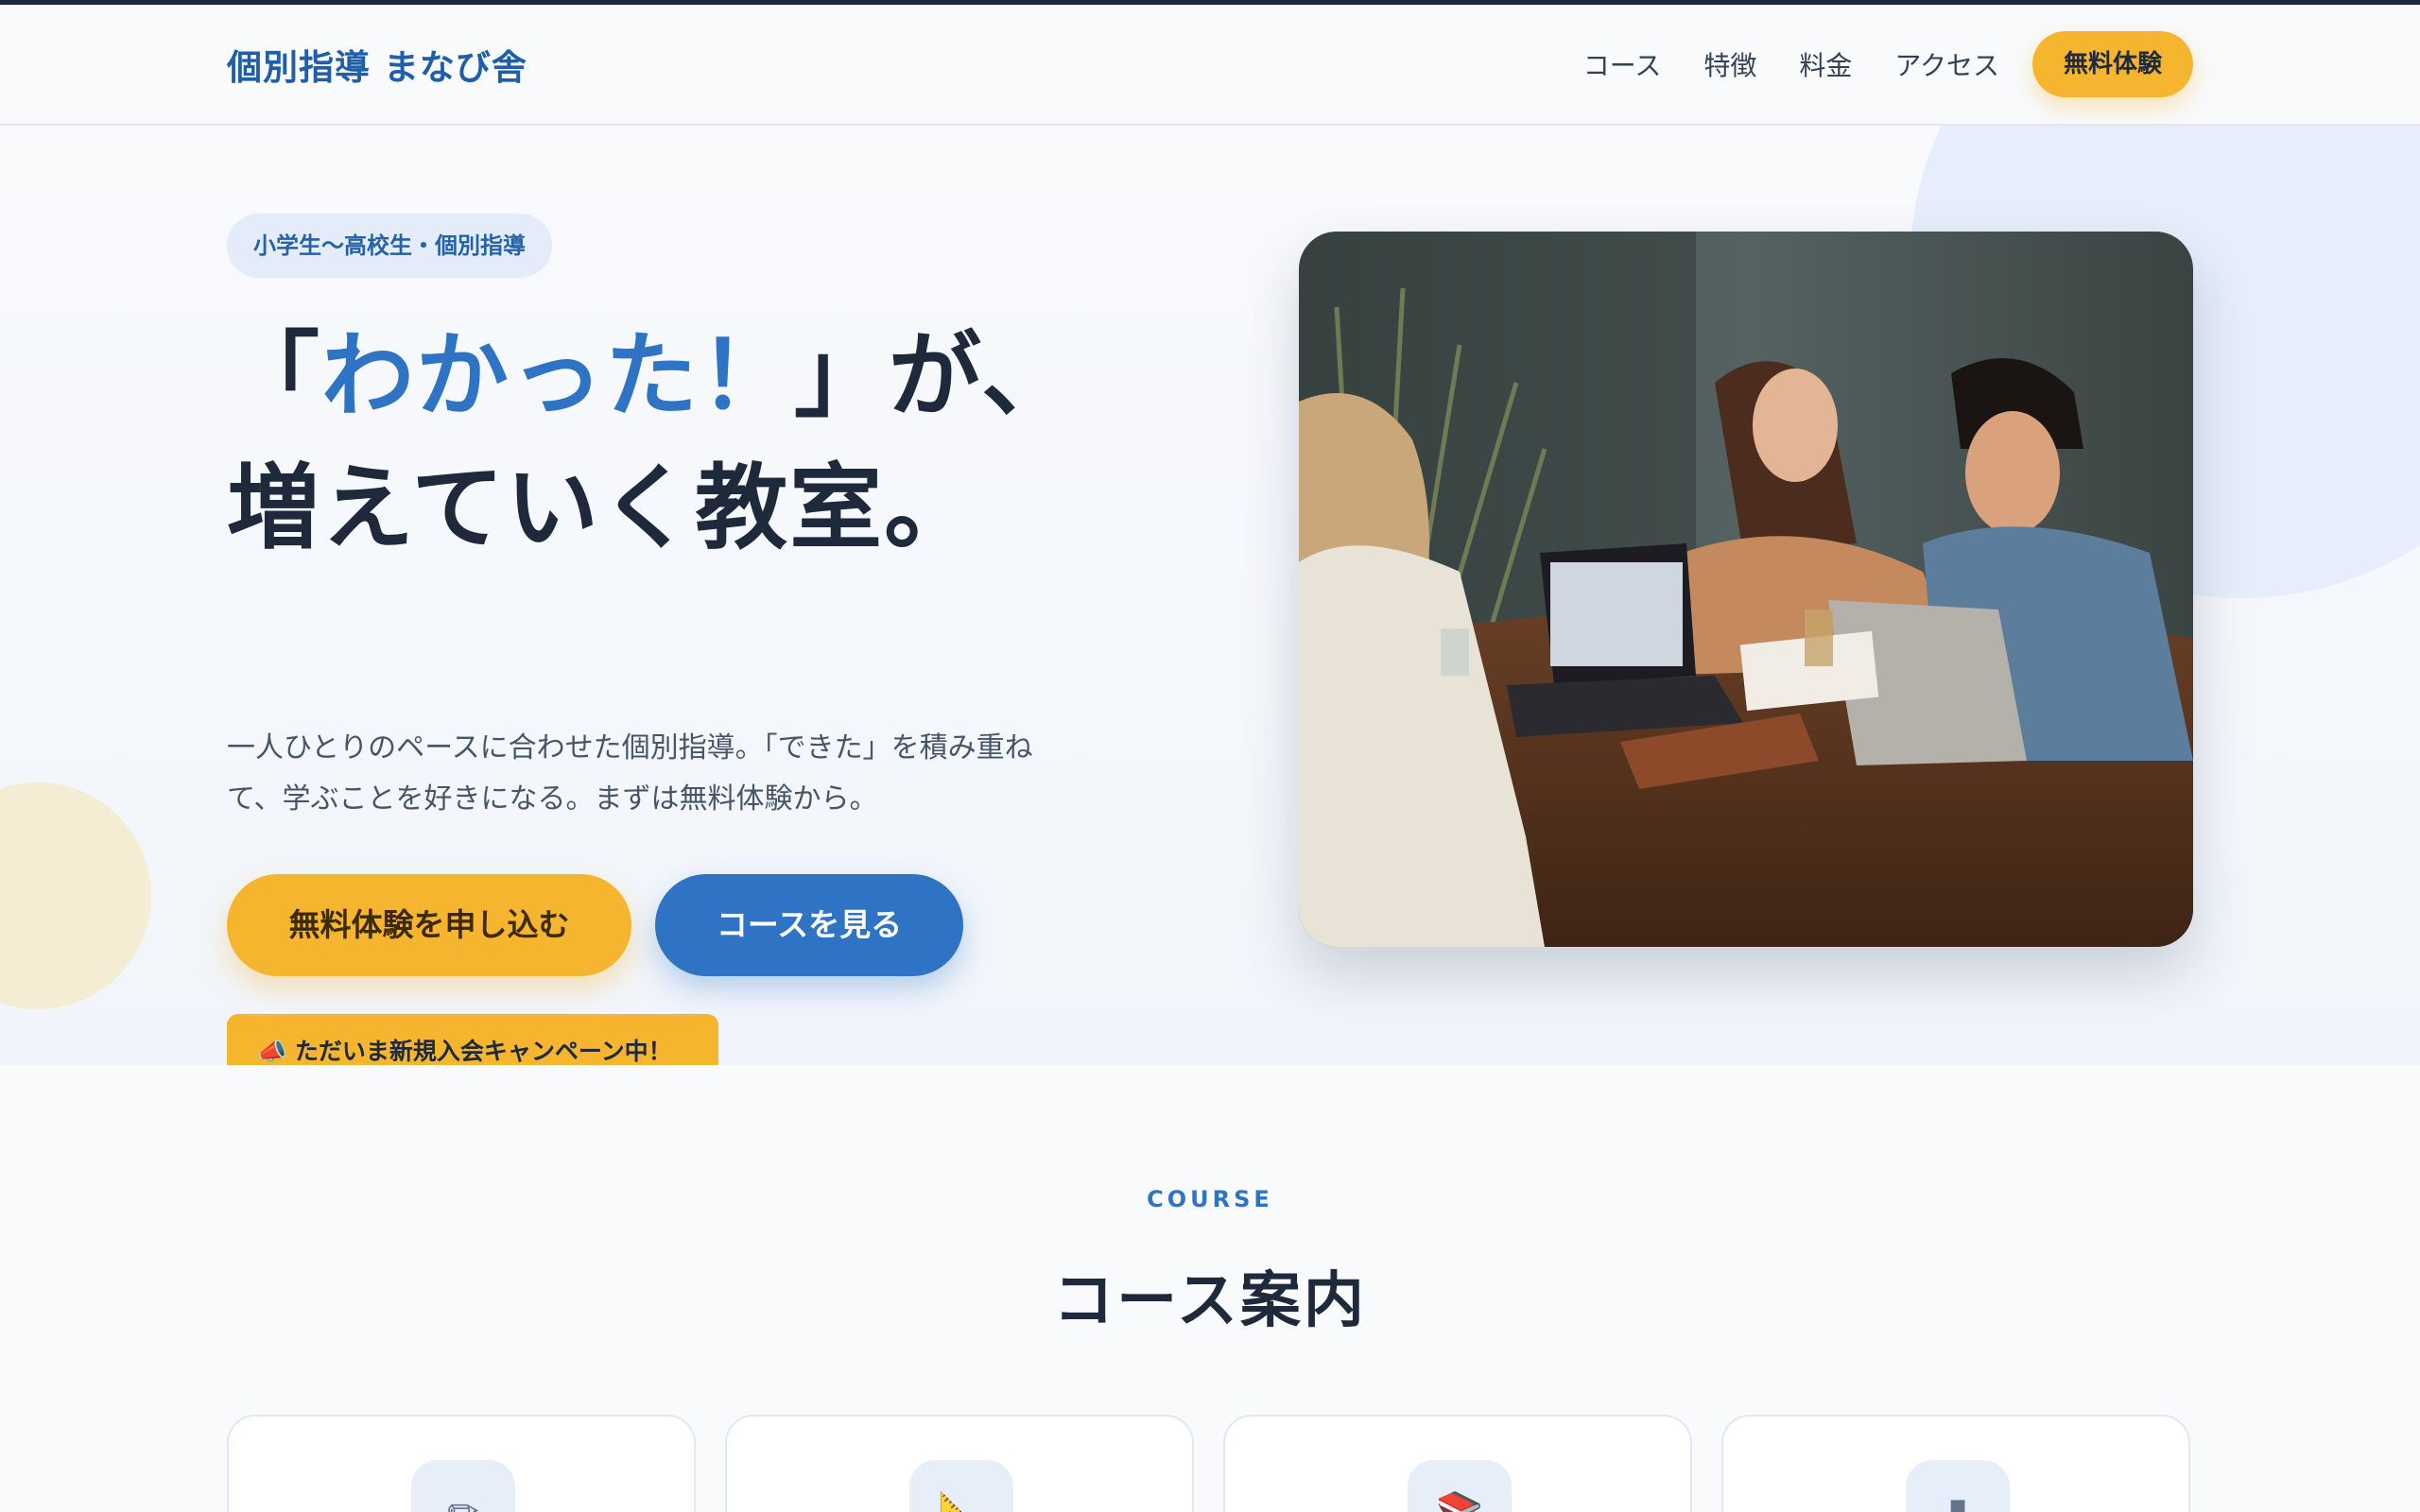 This screenshot has width=2420, height=1512. Describe the element at coordinates (1210, 1301) in the screenshot. I see `section-title: コース案内` at that location.